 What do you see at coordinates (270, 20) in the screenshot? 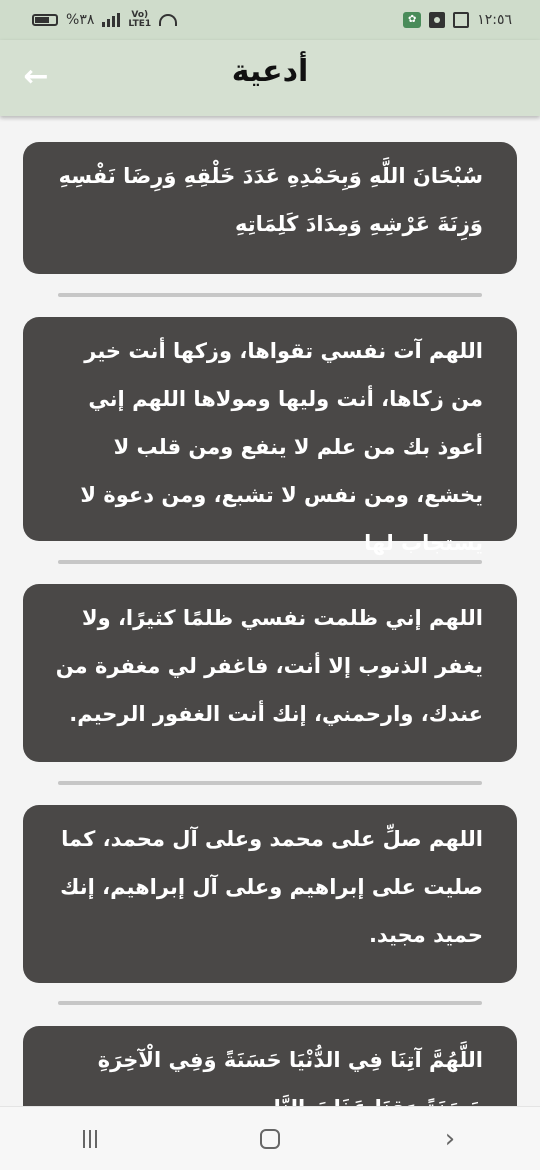
I see `status-bar: %٣٨ Vo) LTE1 ✿ ١٢:٥٦` at bounding box center [270, 20].